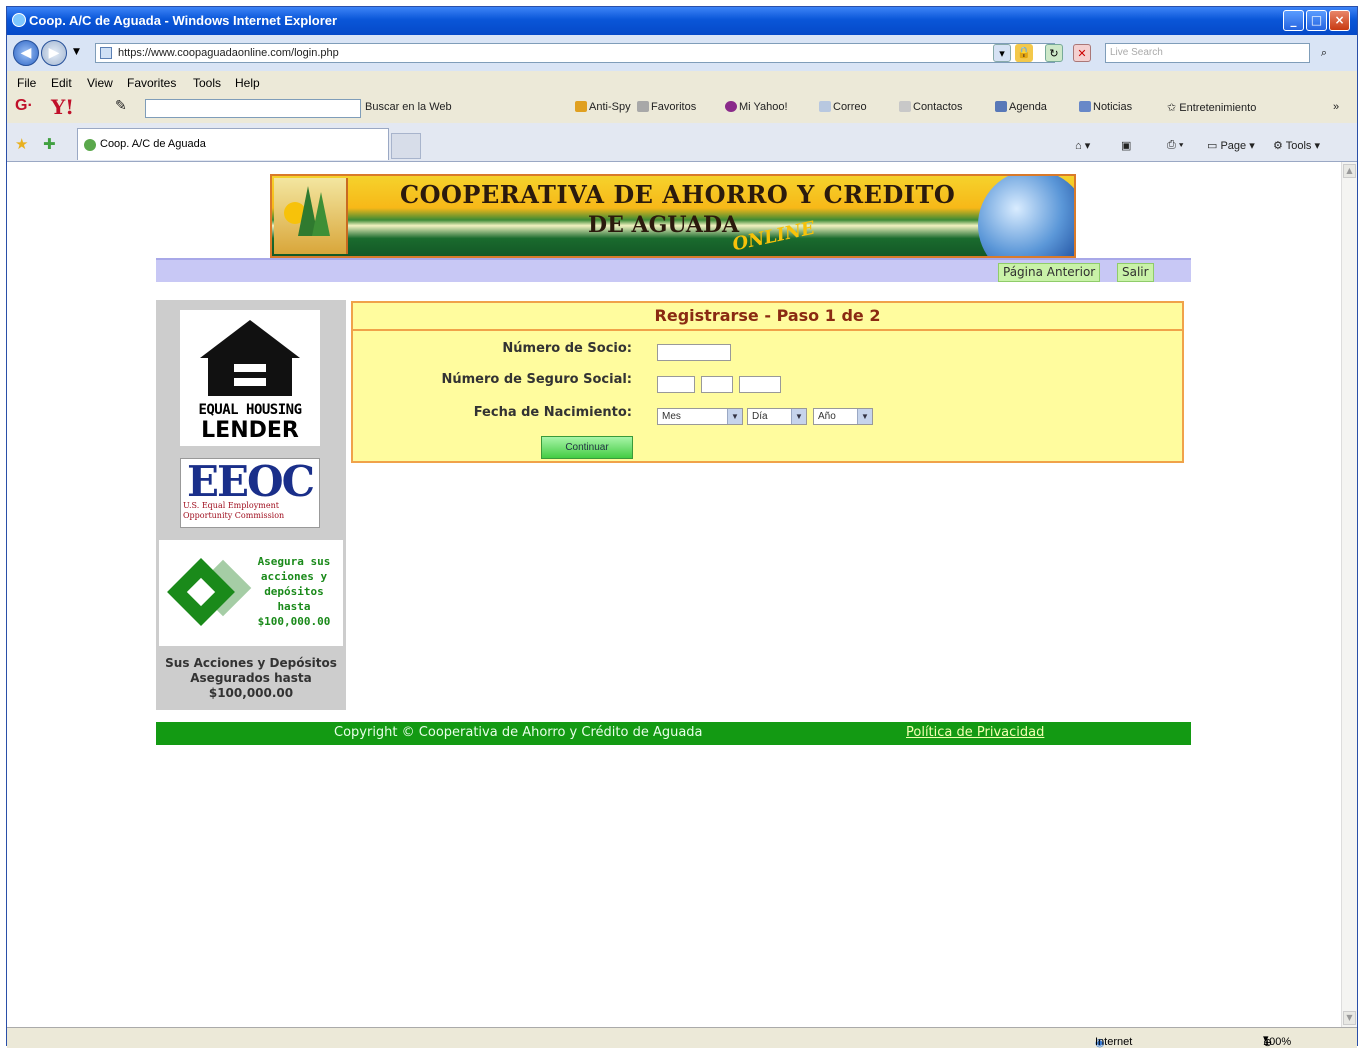 This screenshot has width=1359, height=1049. What do you see at coordinates (717, 384) in the screenshot?
I see `ssn-part2-input` at bounding box center [717, 384].